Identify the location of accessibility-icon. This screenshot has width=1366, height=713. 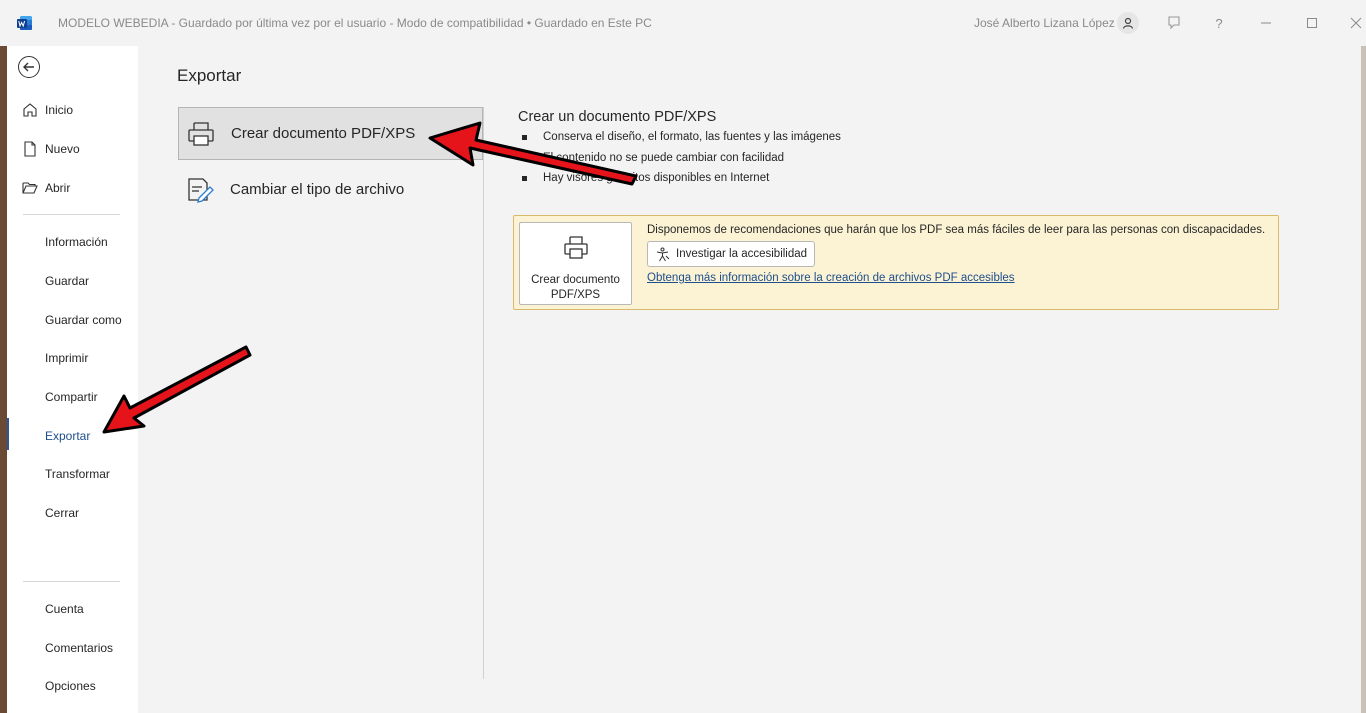
(663, 254).